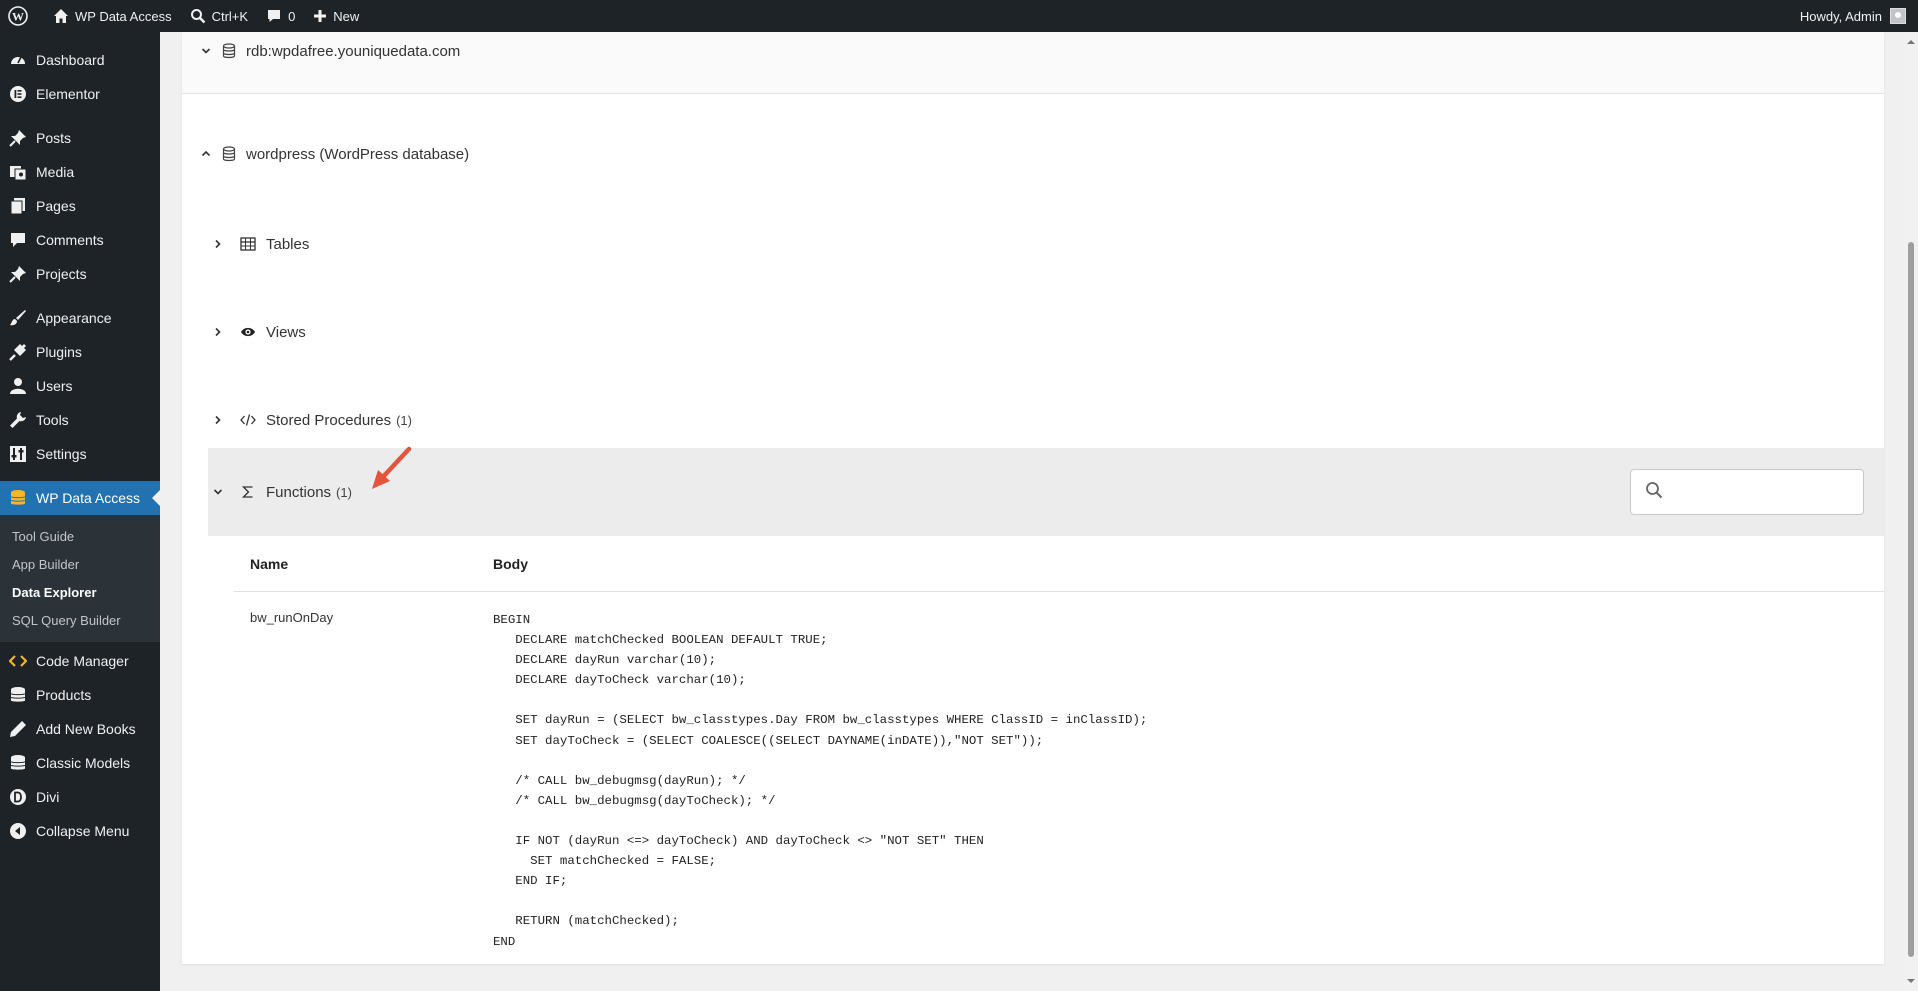  Describe the element at coordinates (18, 17) in the screenshot. I see `svg-text: W` at that location.